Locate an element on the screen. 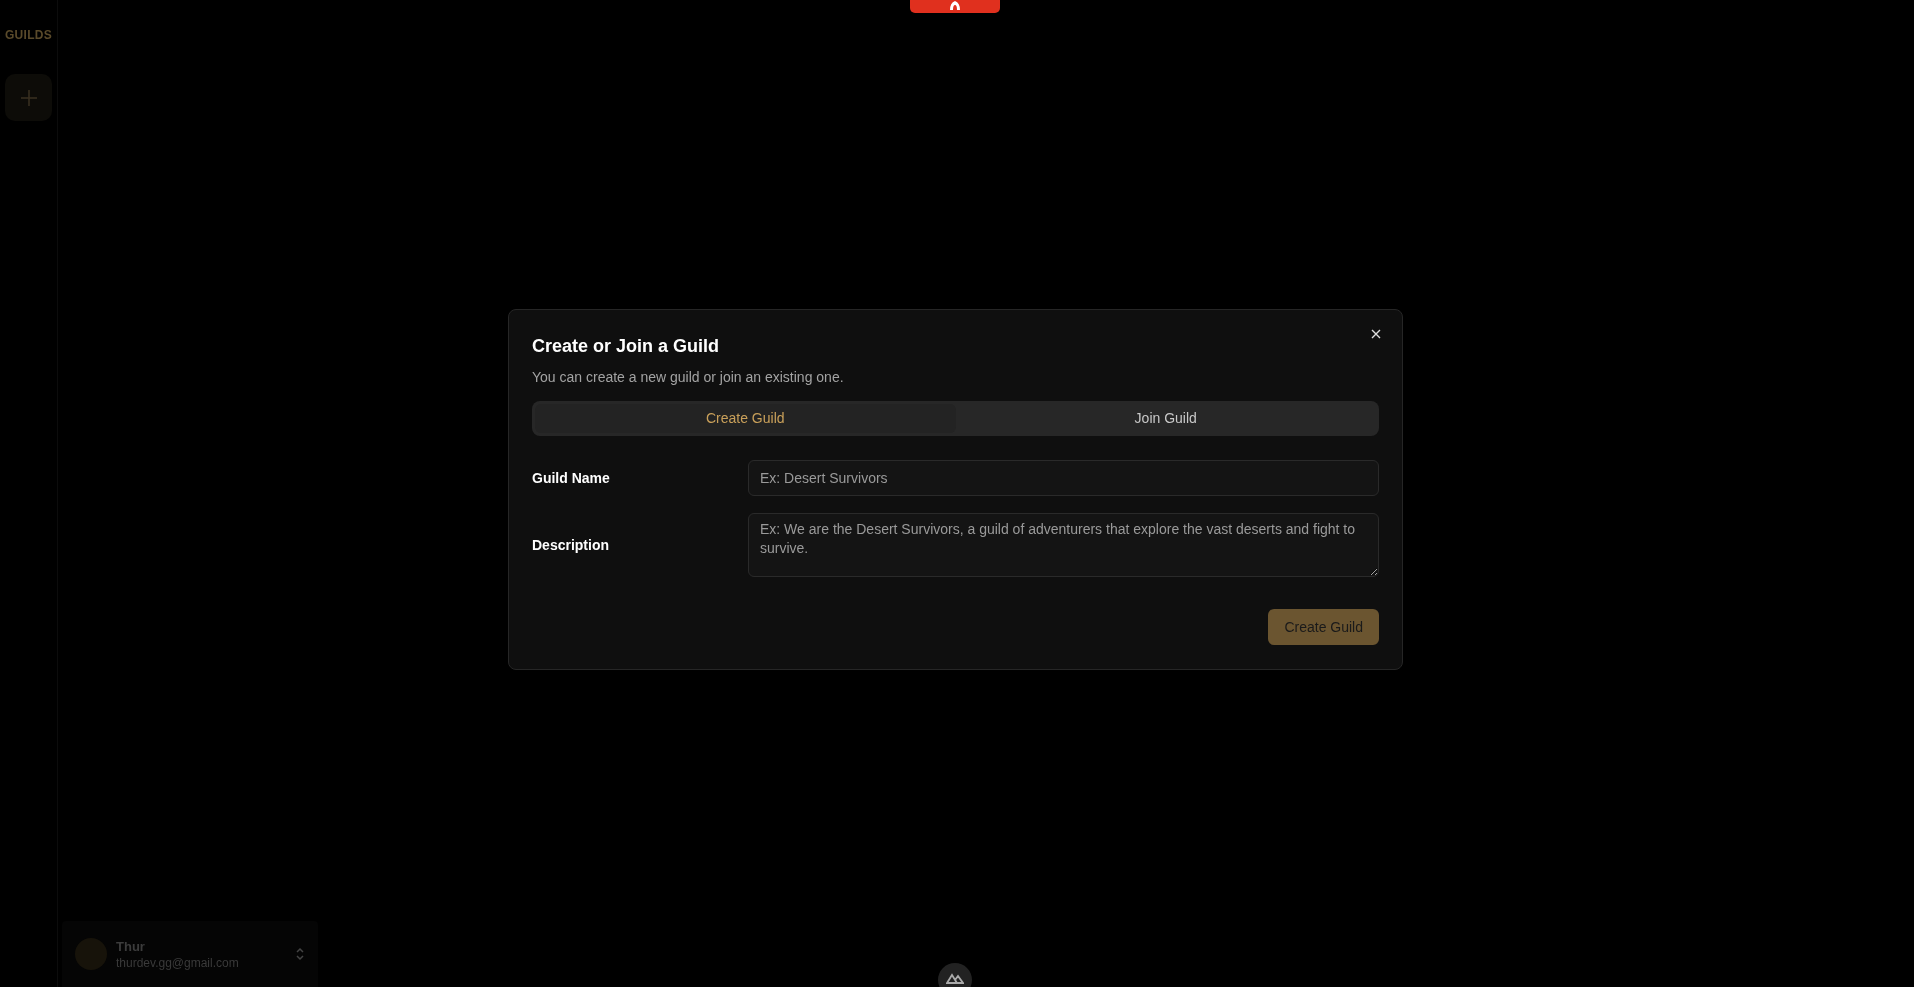 Image resolution: width=1914 pixels, height=987 pixels. guild-name-field: Ex: Desert Survivors is located at coordinates (1063, 478).